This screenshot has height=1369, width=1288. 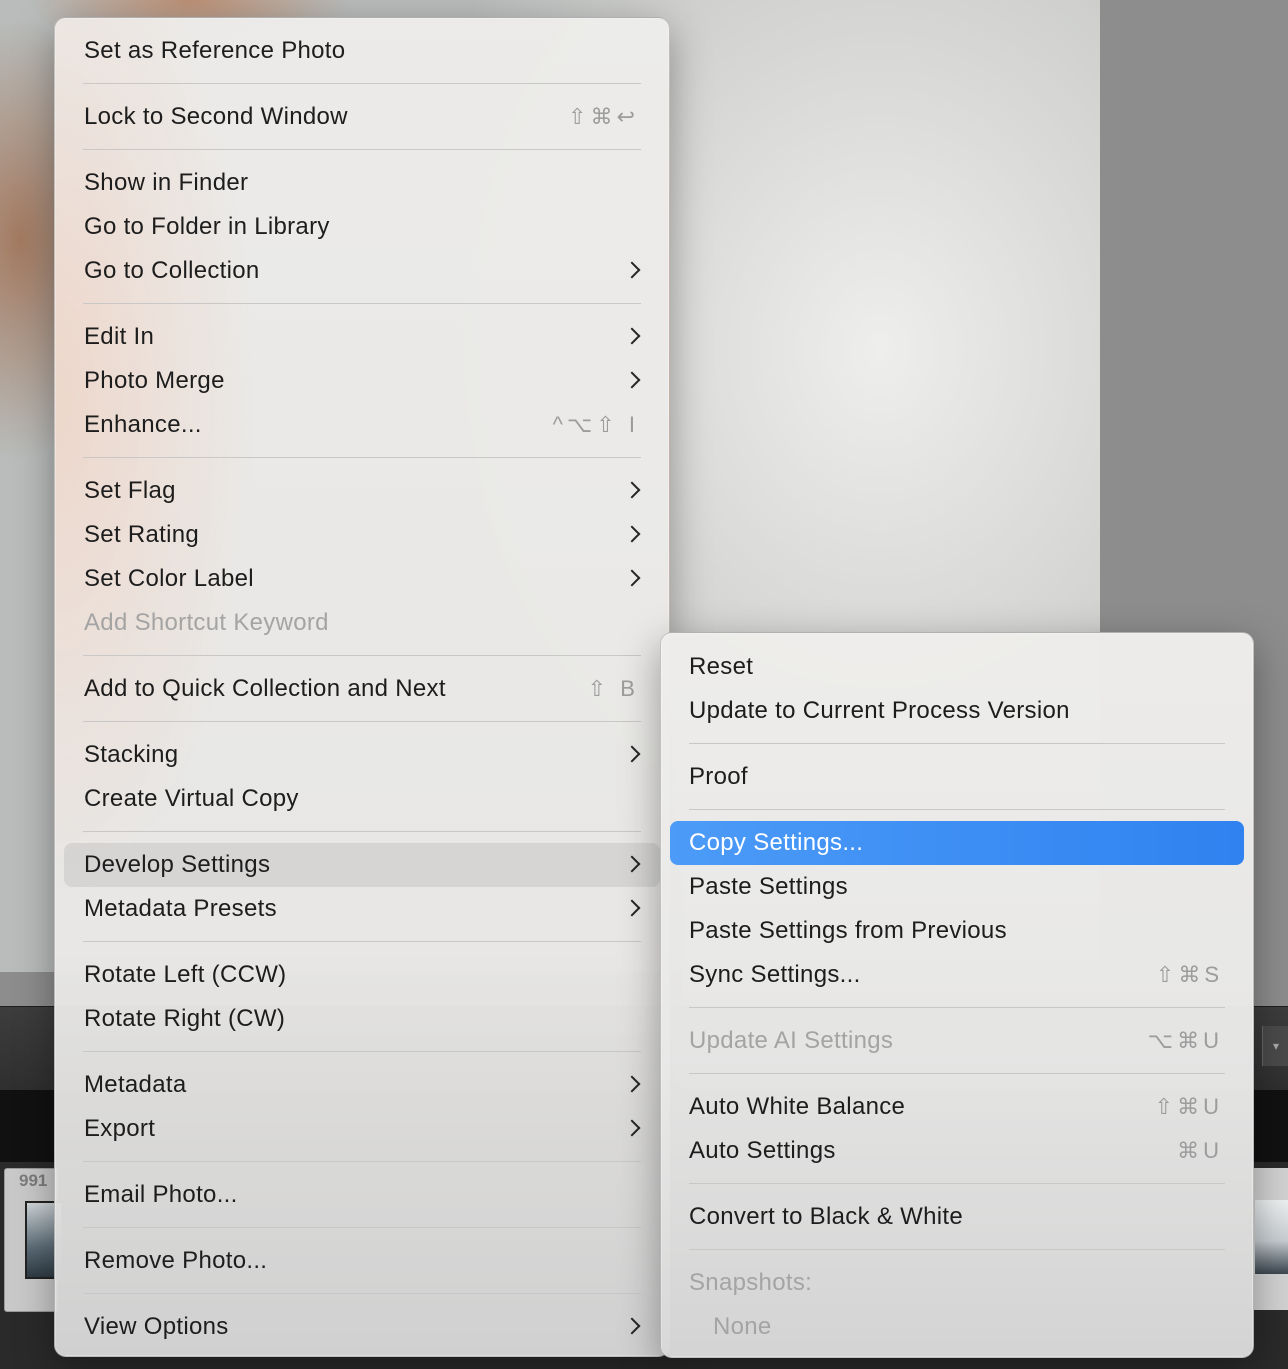 I want to click on menu-item-paste-settings-from-previous: Paste Settings from Previous, so click(x=957, y=931).